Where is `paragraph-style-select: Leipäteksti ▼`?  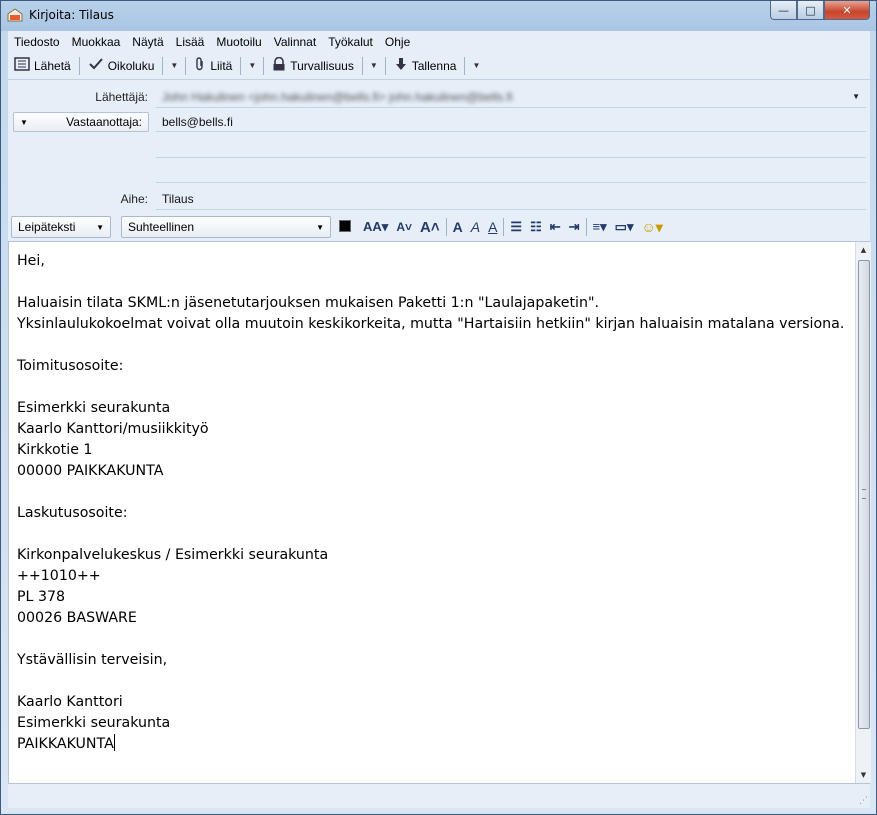 paragraph-style-select: Leipäteksti ▼ is located at coordinates (61, 227).